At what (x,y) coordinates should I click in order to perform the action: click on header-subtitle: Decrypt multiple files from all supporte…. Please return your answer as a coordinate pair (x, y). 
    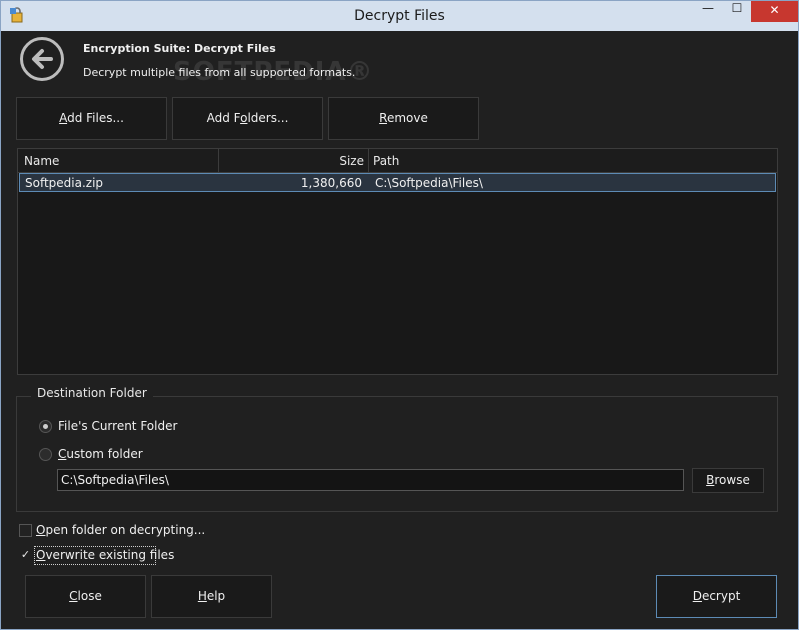
    Looking at the image, I should click on (219, 72).